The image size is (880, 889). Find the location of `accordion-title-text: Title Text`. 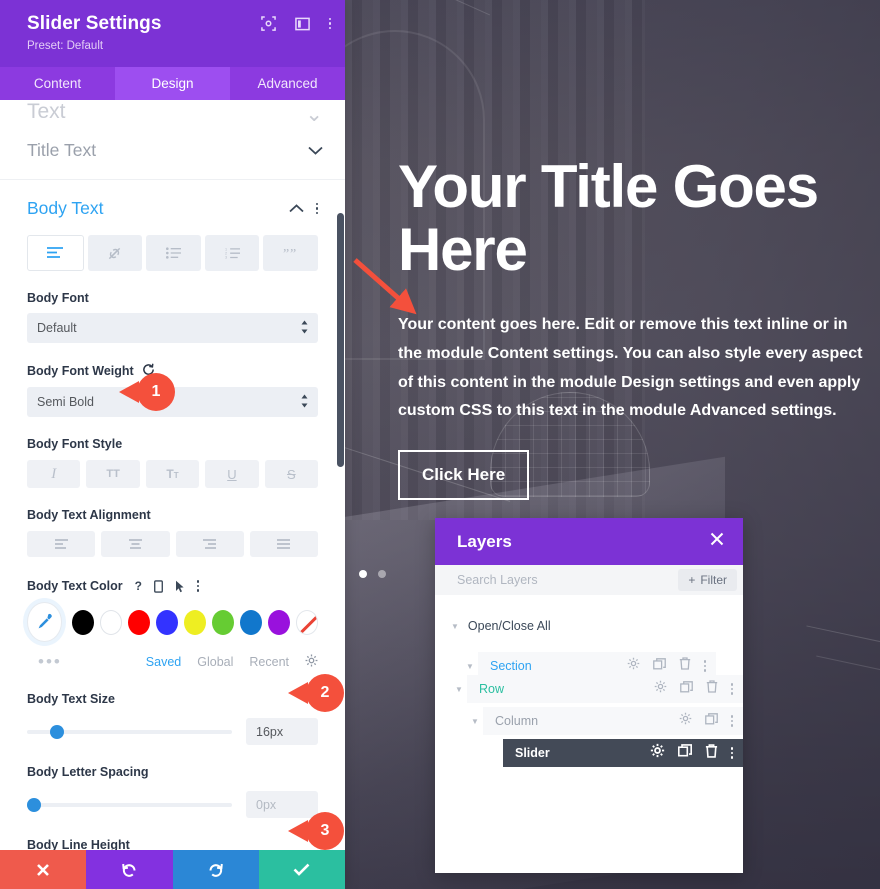

accordion-title-text: Title Text is located at coordinates (172, 151).